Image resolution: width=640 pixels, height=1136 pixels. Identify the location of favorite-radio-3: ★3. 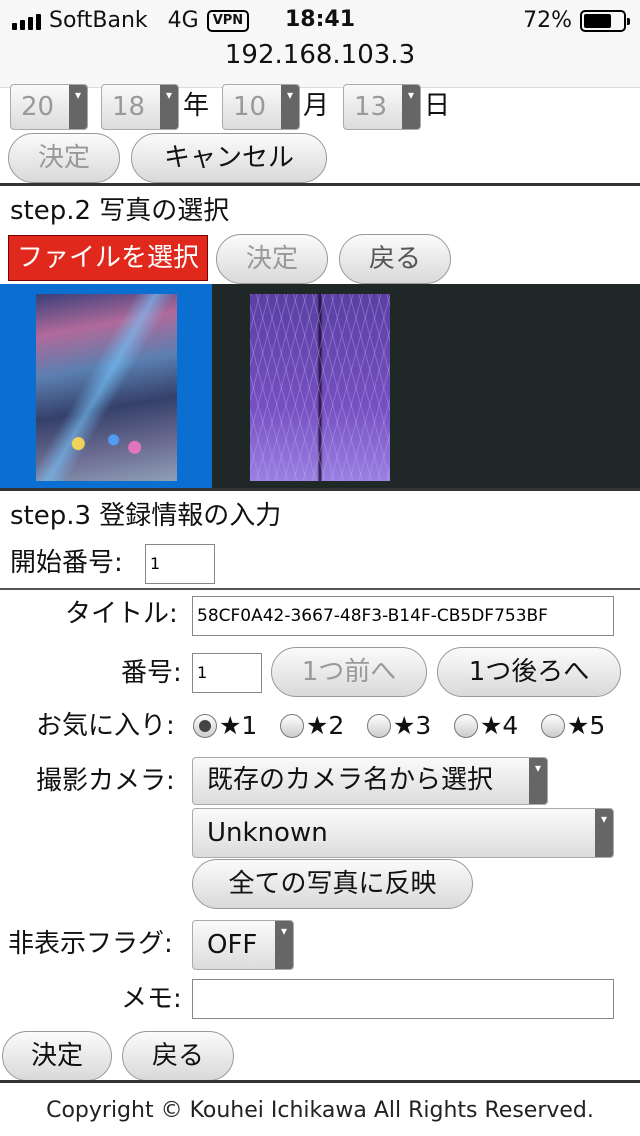
(399, 726).